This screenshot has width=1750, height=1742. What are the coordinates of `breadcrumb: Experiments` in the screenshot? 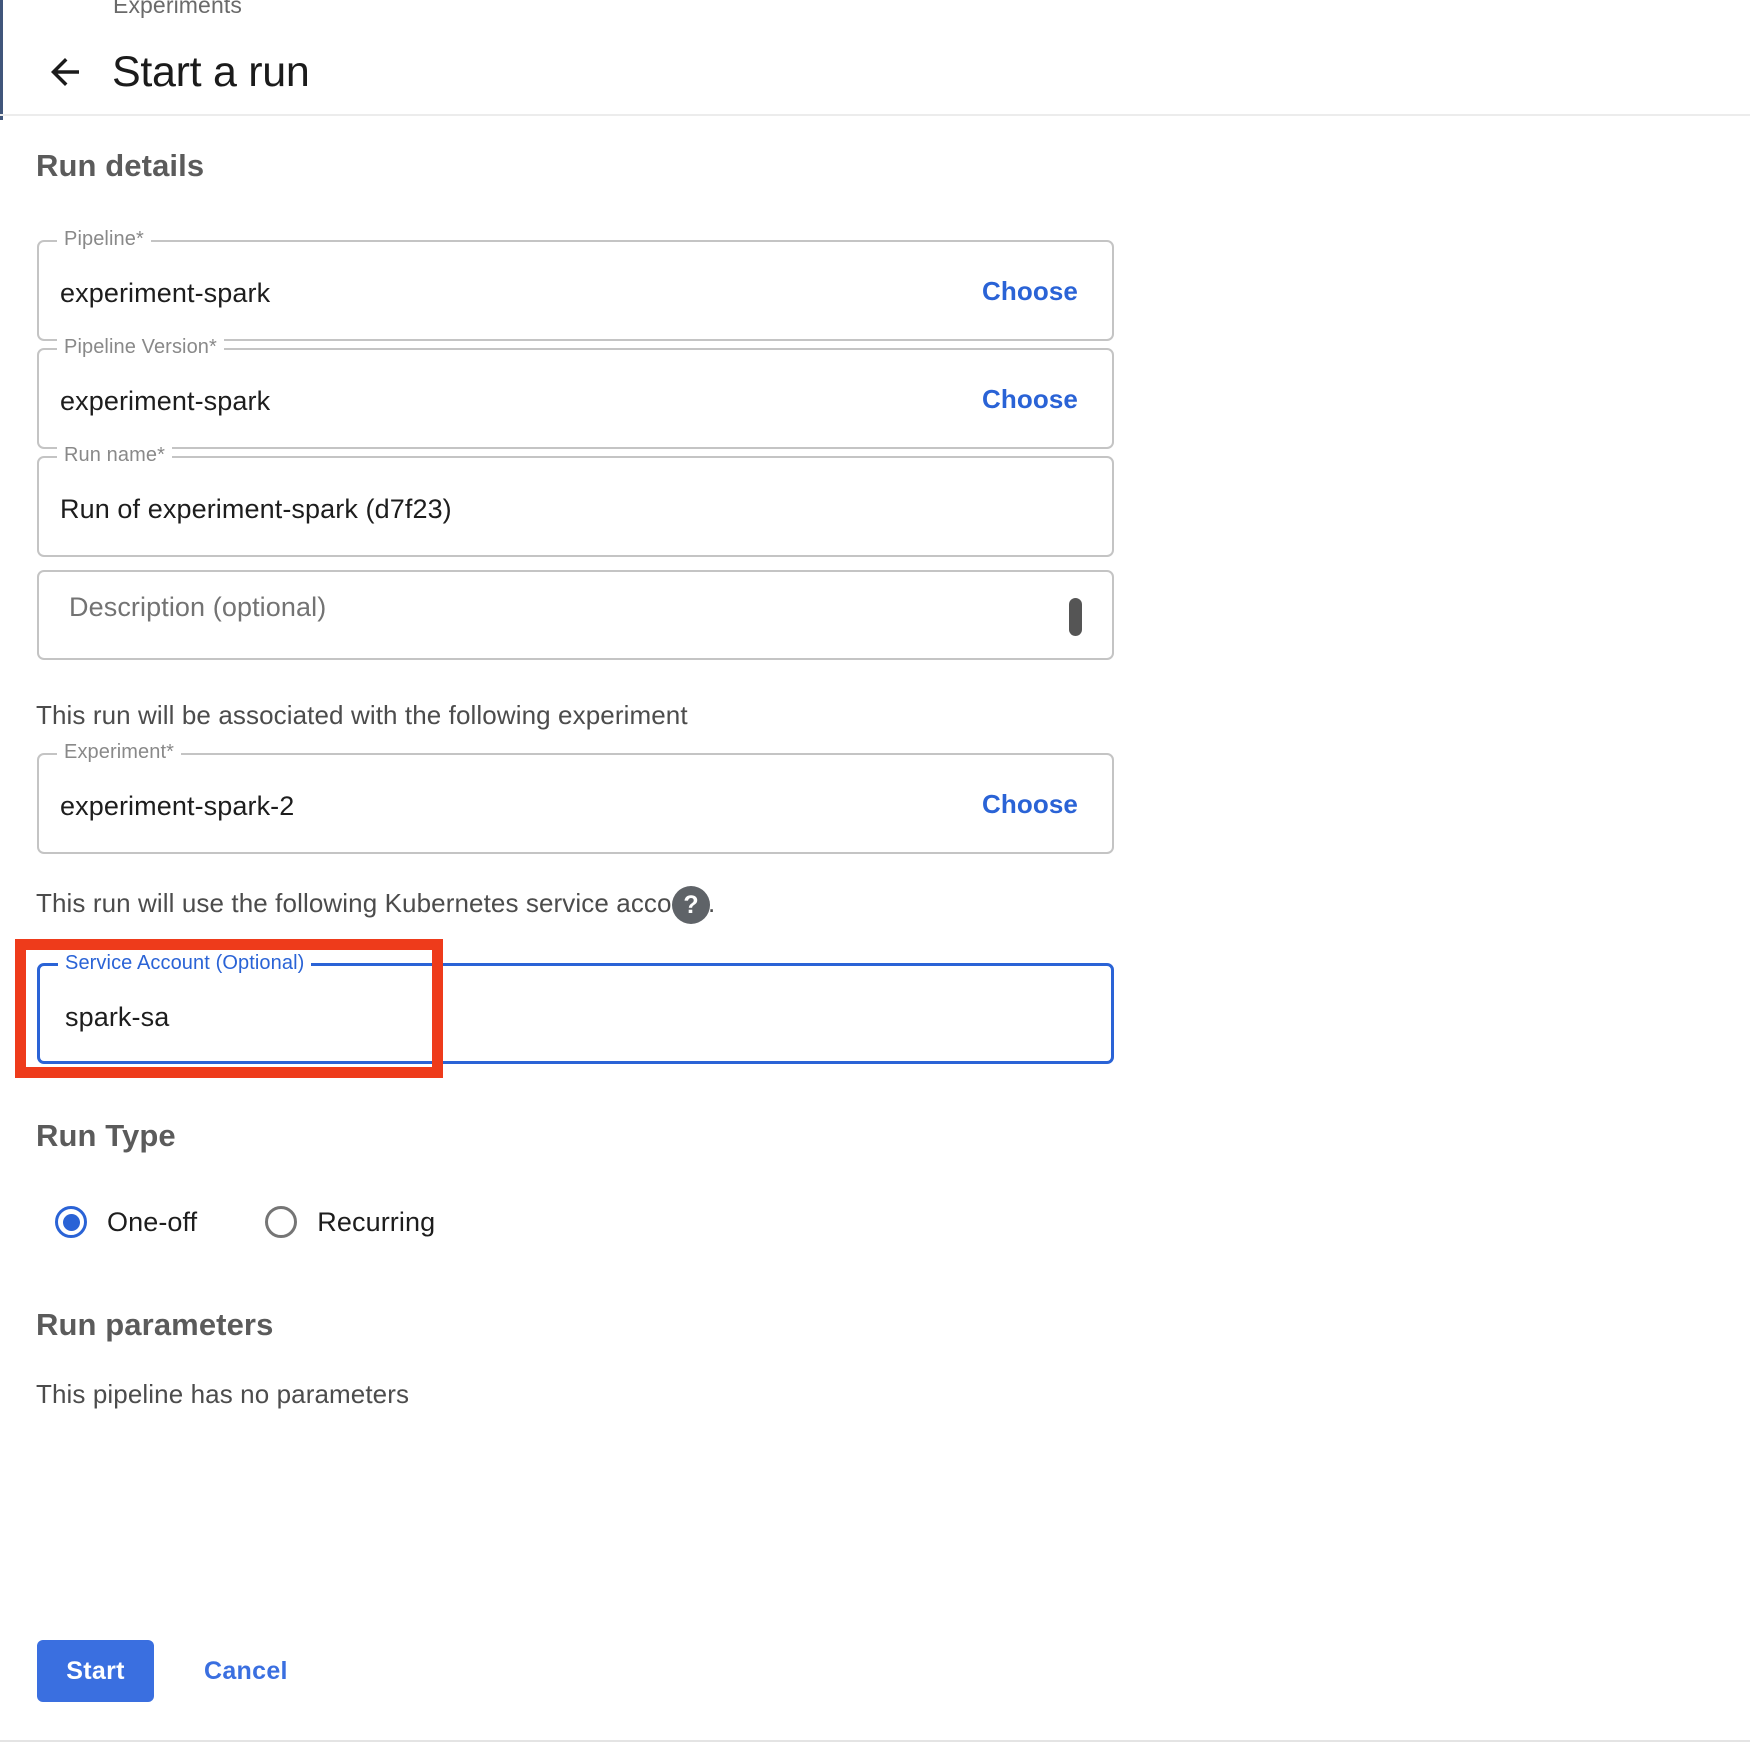 It's located at (177, 9).